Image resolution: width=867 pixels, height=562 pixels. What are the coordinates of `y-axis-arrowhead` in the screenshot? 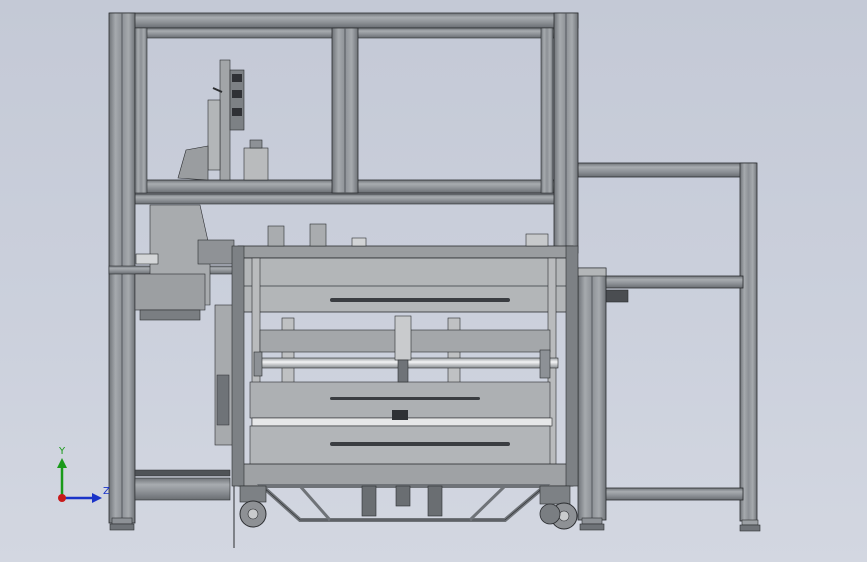 It's located at (62, 463).